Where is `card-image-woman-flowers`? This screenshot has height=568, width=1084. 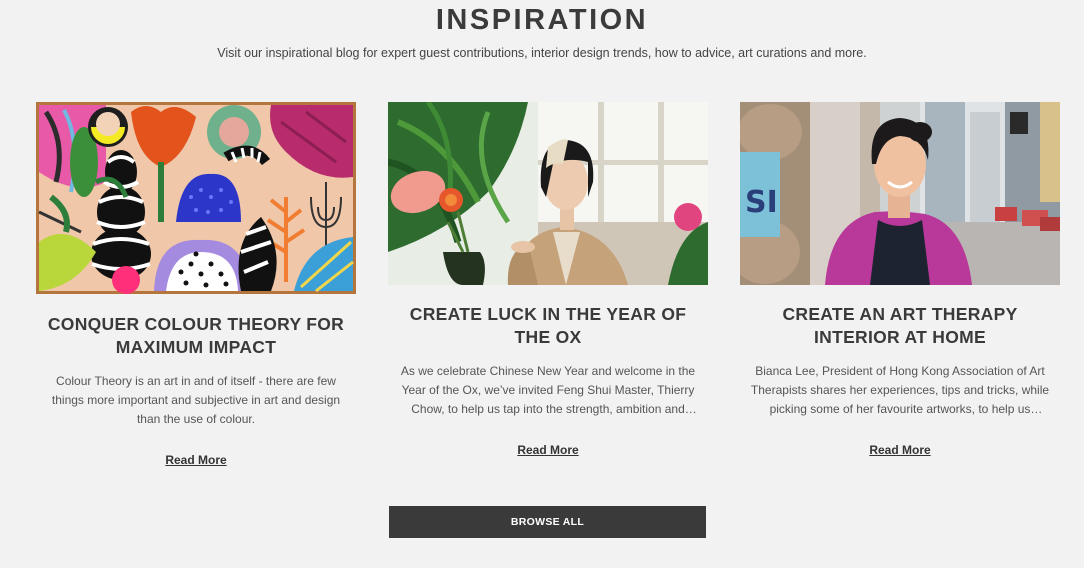 card-image-woman-flowers is located at coordinates (548, 193).